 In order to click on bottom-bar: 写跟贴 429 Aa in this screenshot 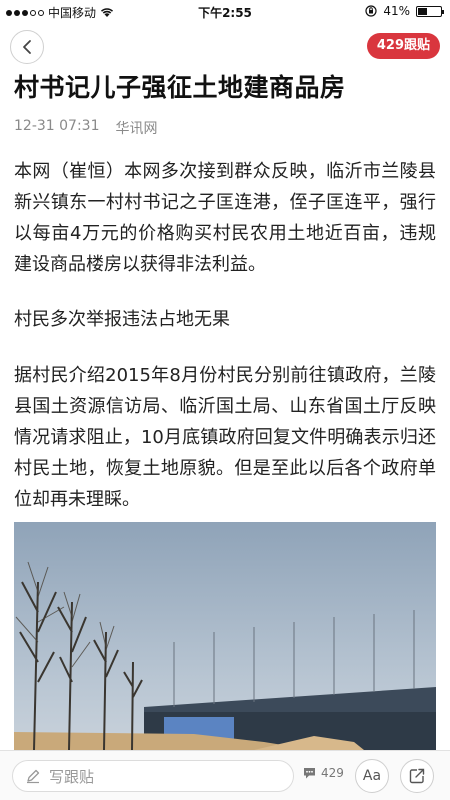, I will do `click(225, 775)`.